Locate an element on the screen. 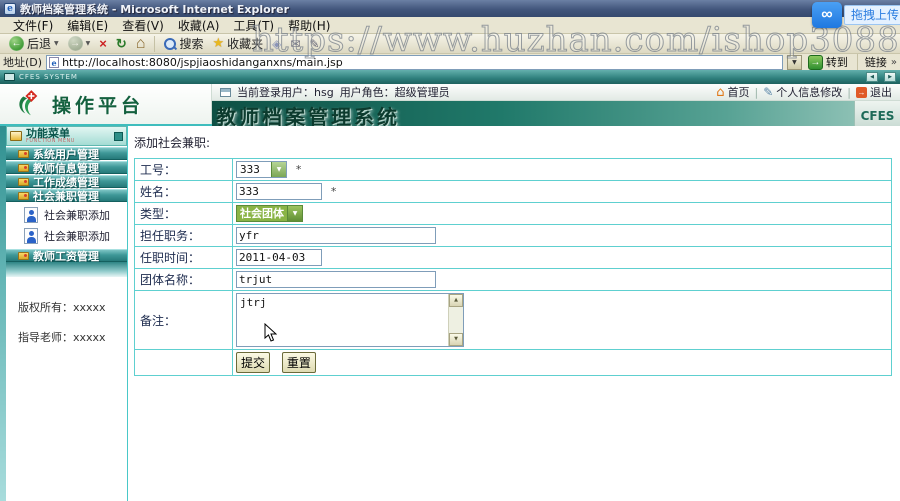 The height and width of the screenshot is (501, 900). type-select: 社会团体 ▼ is located at coordinates (269, 213).